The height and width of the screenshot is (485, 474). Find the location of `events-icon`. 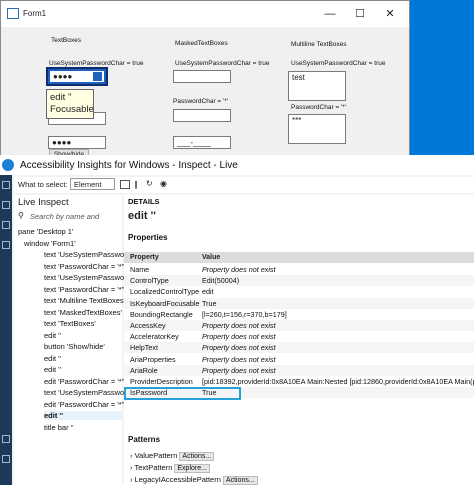

events-icon is located at coordinates (6, 245).